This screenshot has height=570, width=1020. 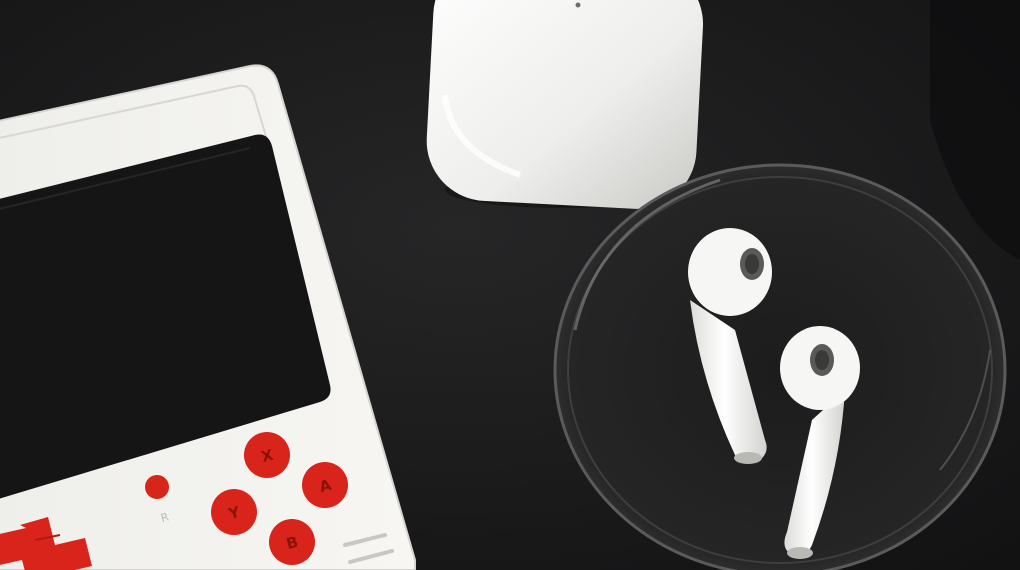 I want to click on r-button, so click(x=157, y=487).